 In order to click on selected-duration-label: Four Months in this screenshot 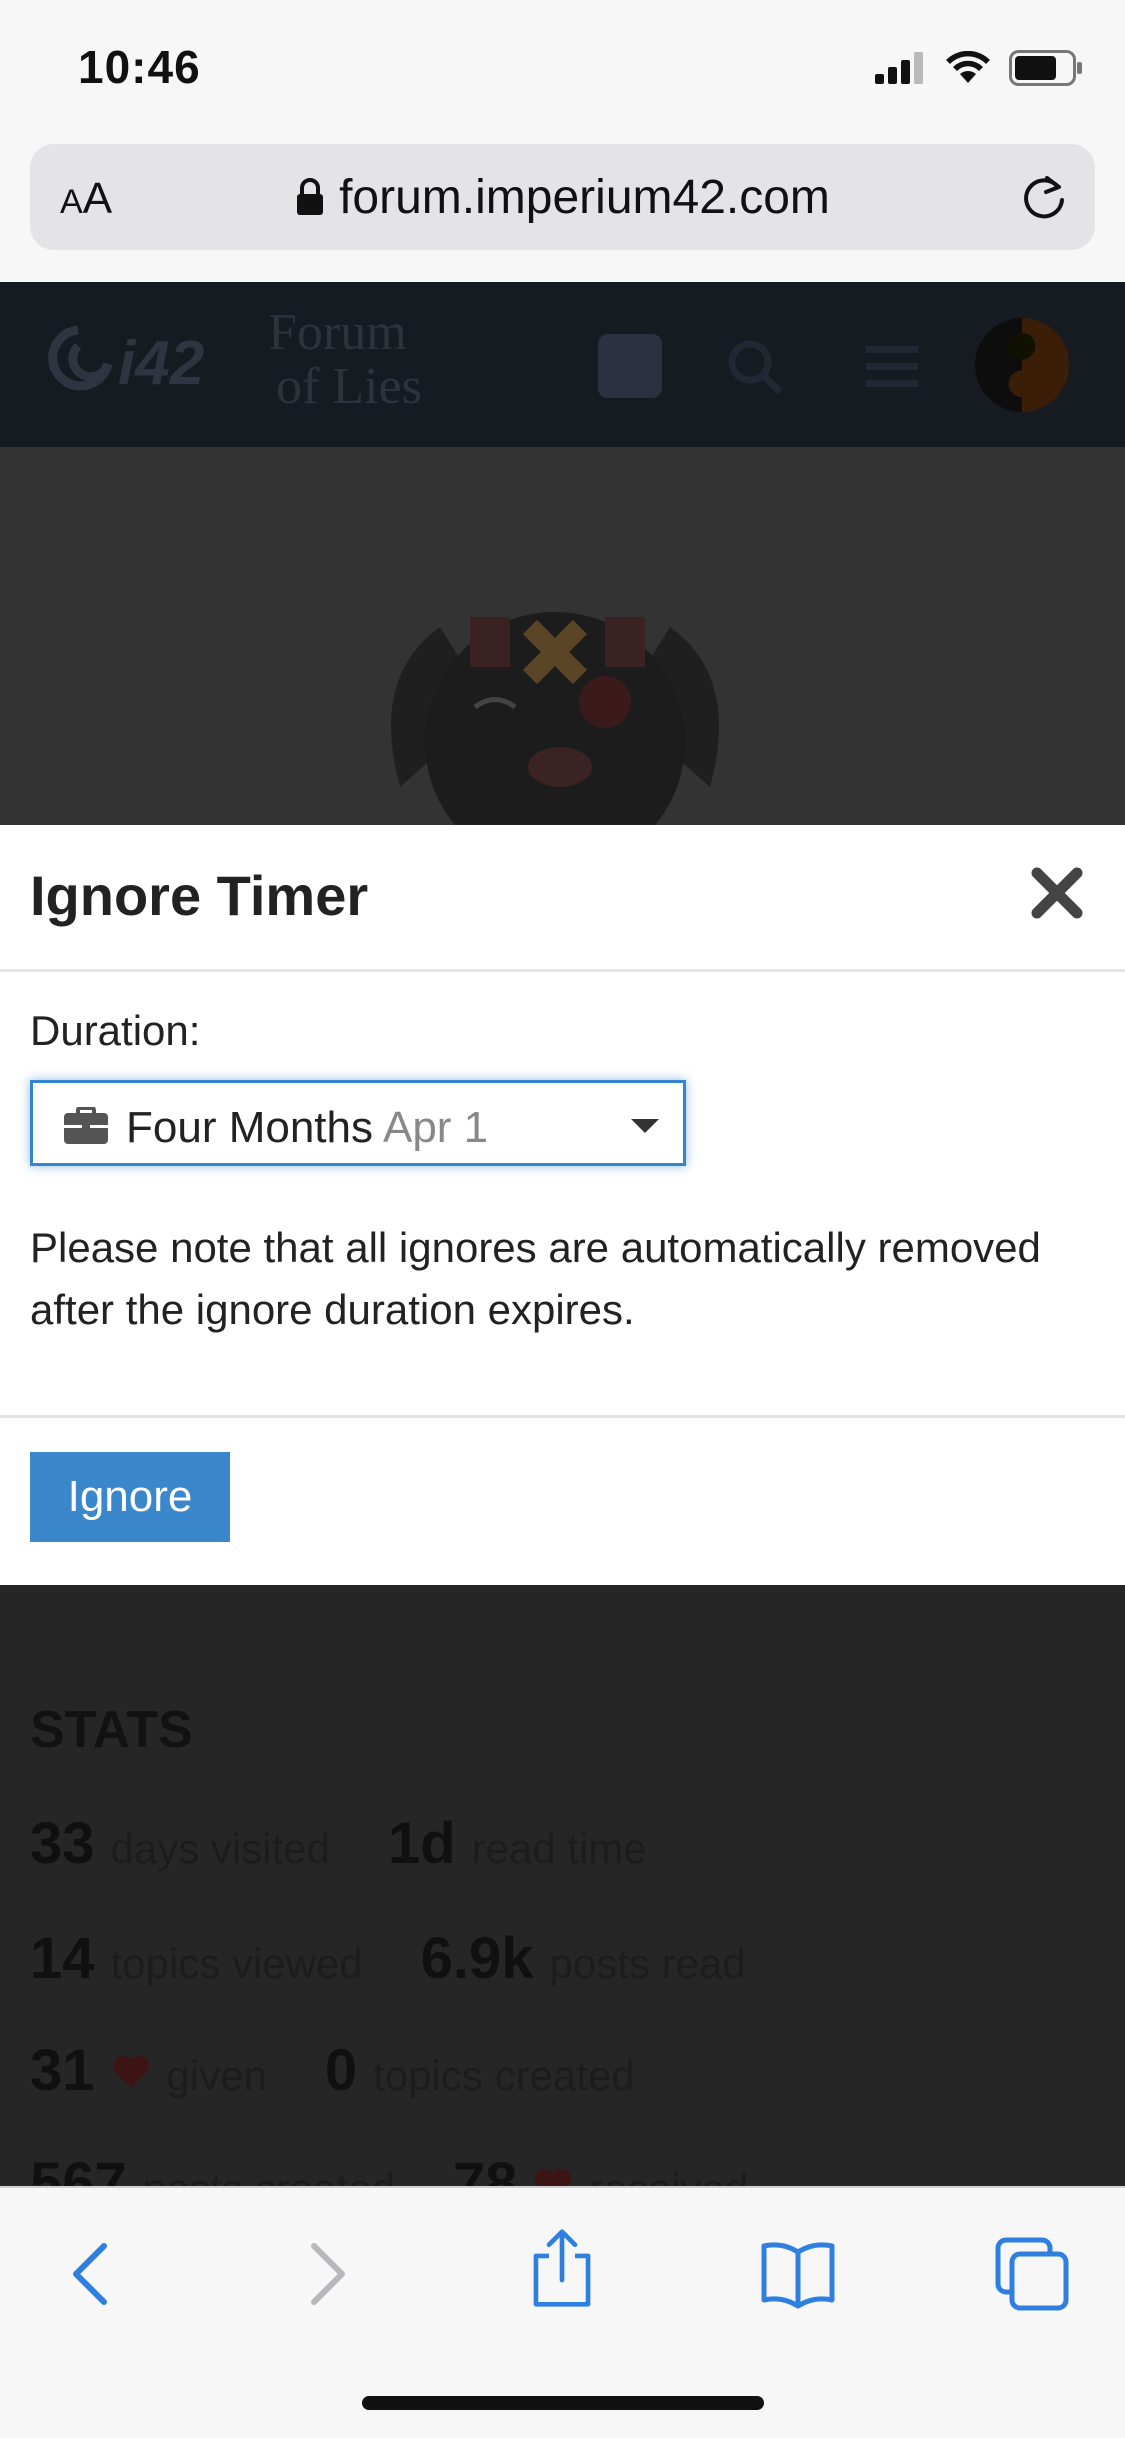, I will do `click(249, 1127)`.